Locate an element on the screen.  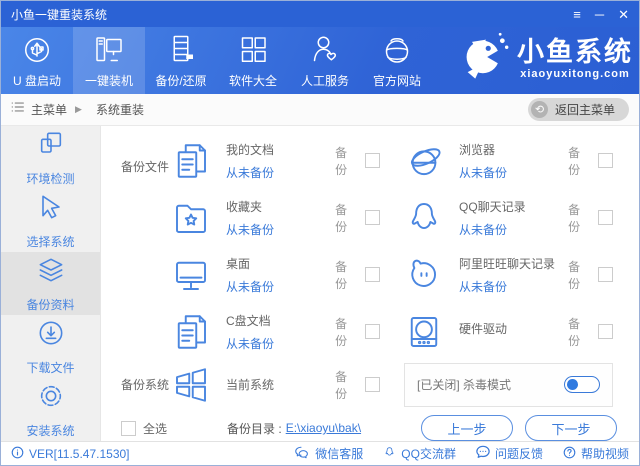
antivirus-toggle is located at coordinates (582, 384).